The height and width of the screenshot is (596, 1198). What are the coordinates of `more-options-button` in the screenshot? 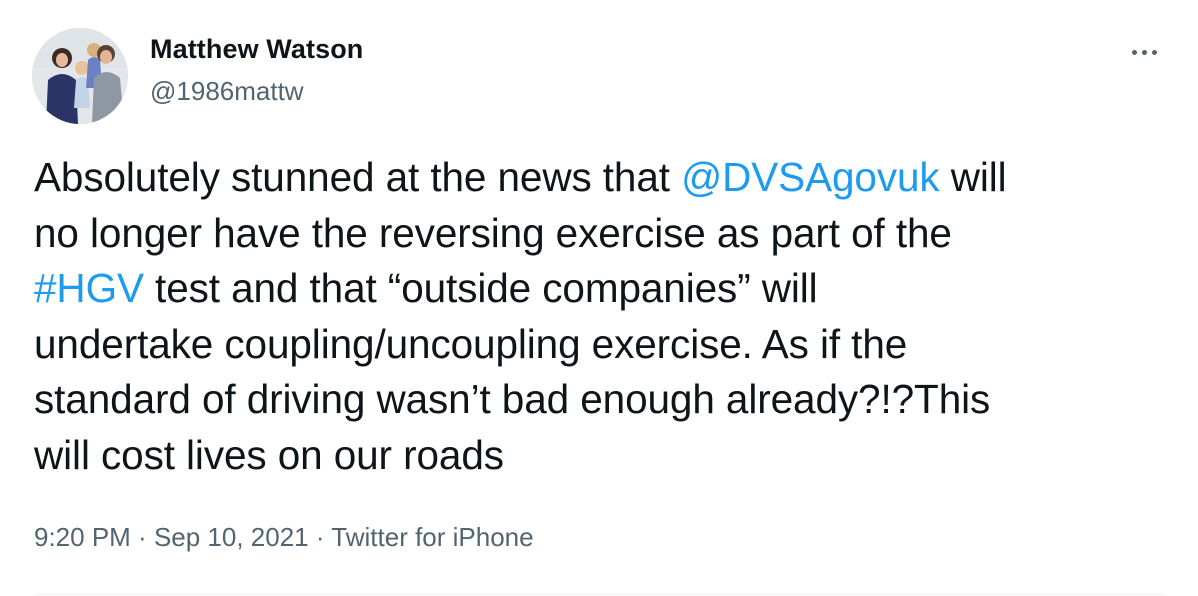 It's located at (1144, 52).